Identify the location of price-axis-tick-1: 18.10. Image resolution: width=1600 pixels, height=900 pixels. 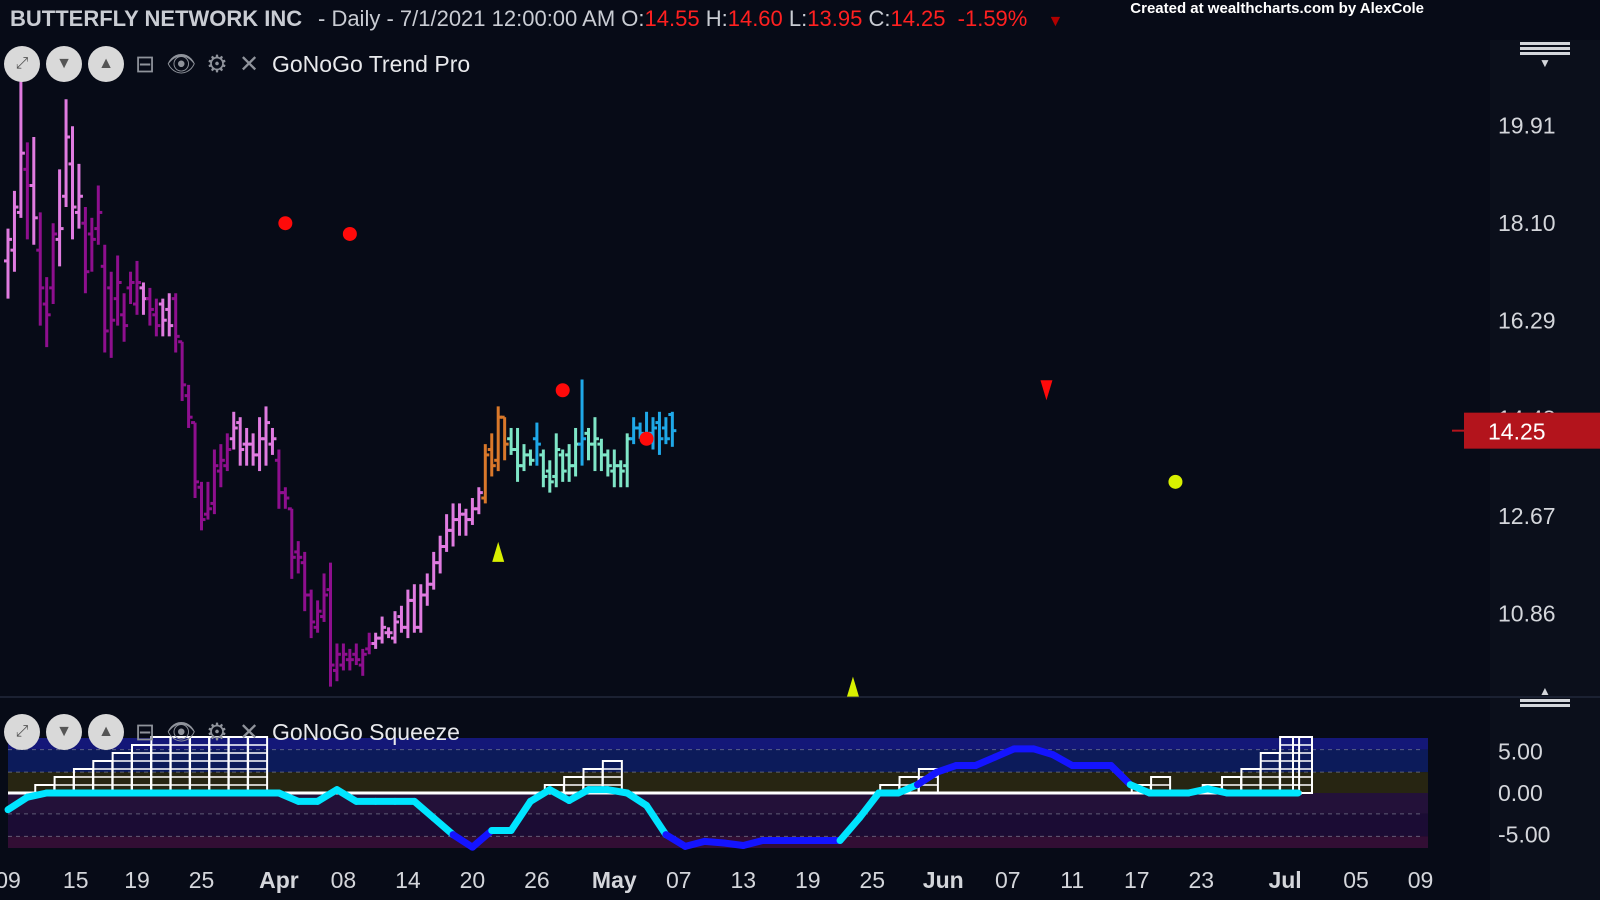
(1527, 223).